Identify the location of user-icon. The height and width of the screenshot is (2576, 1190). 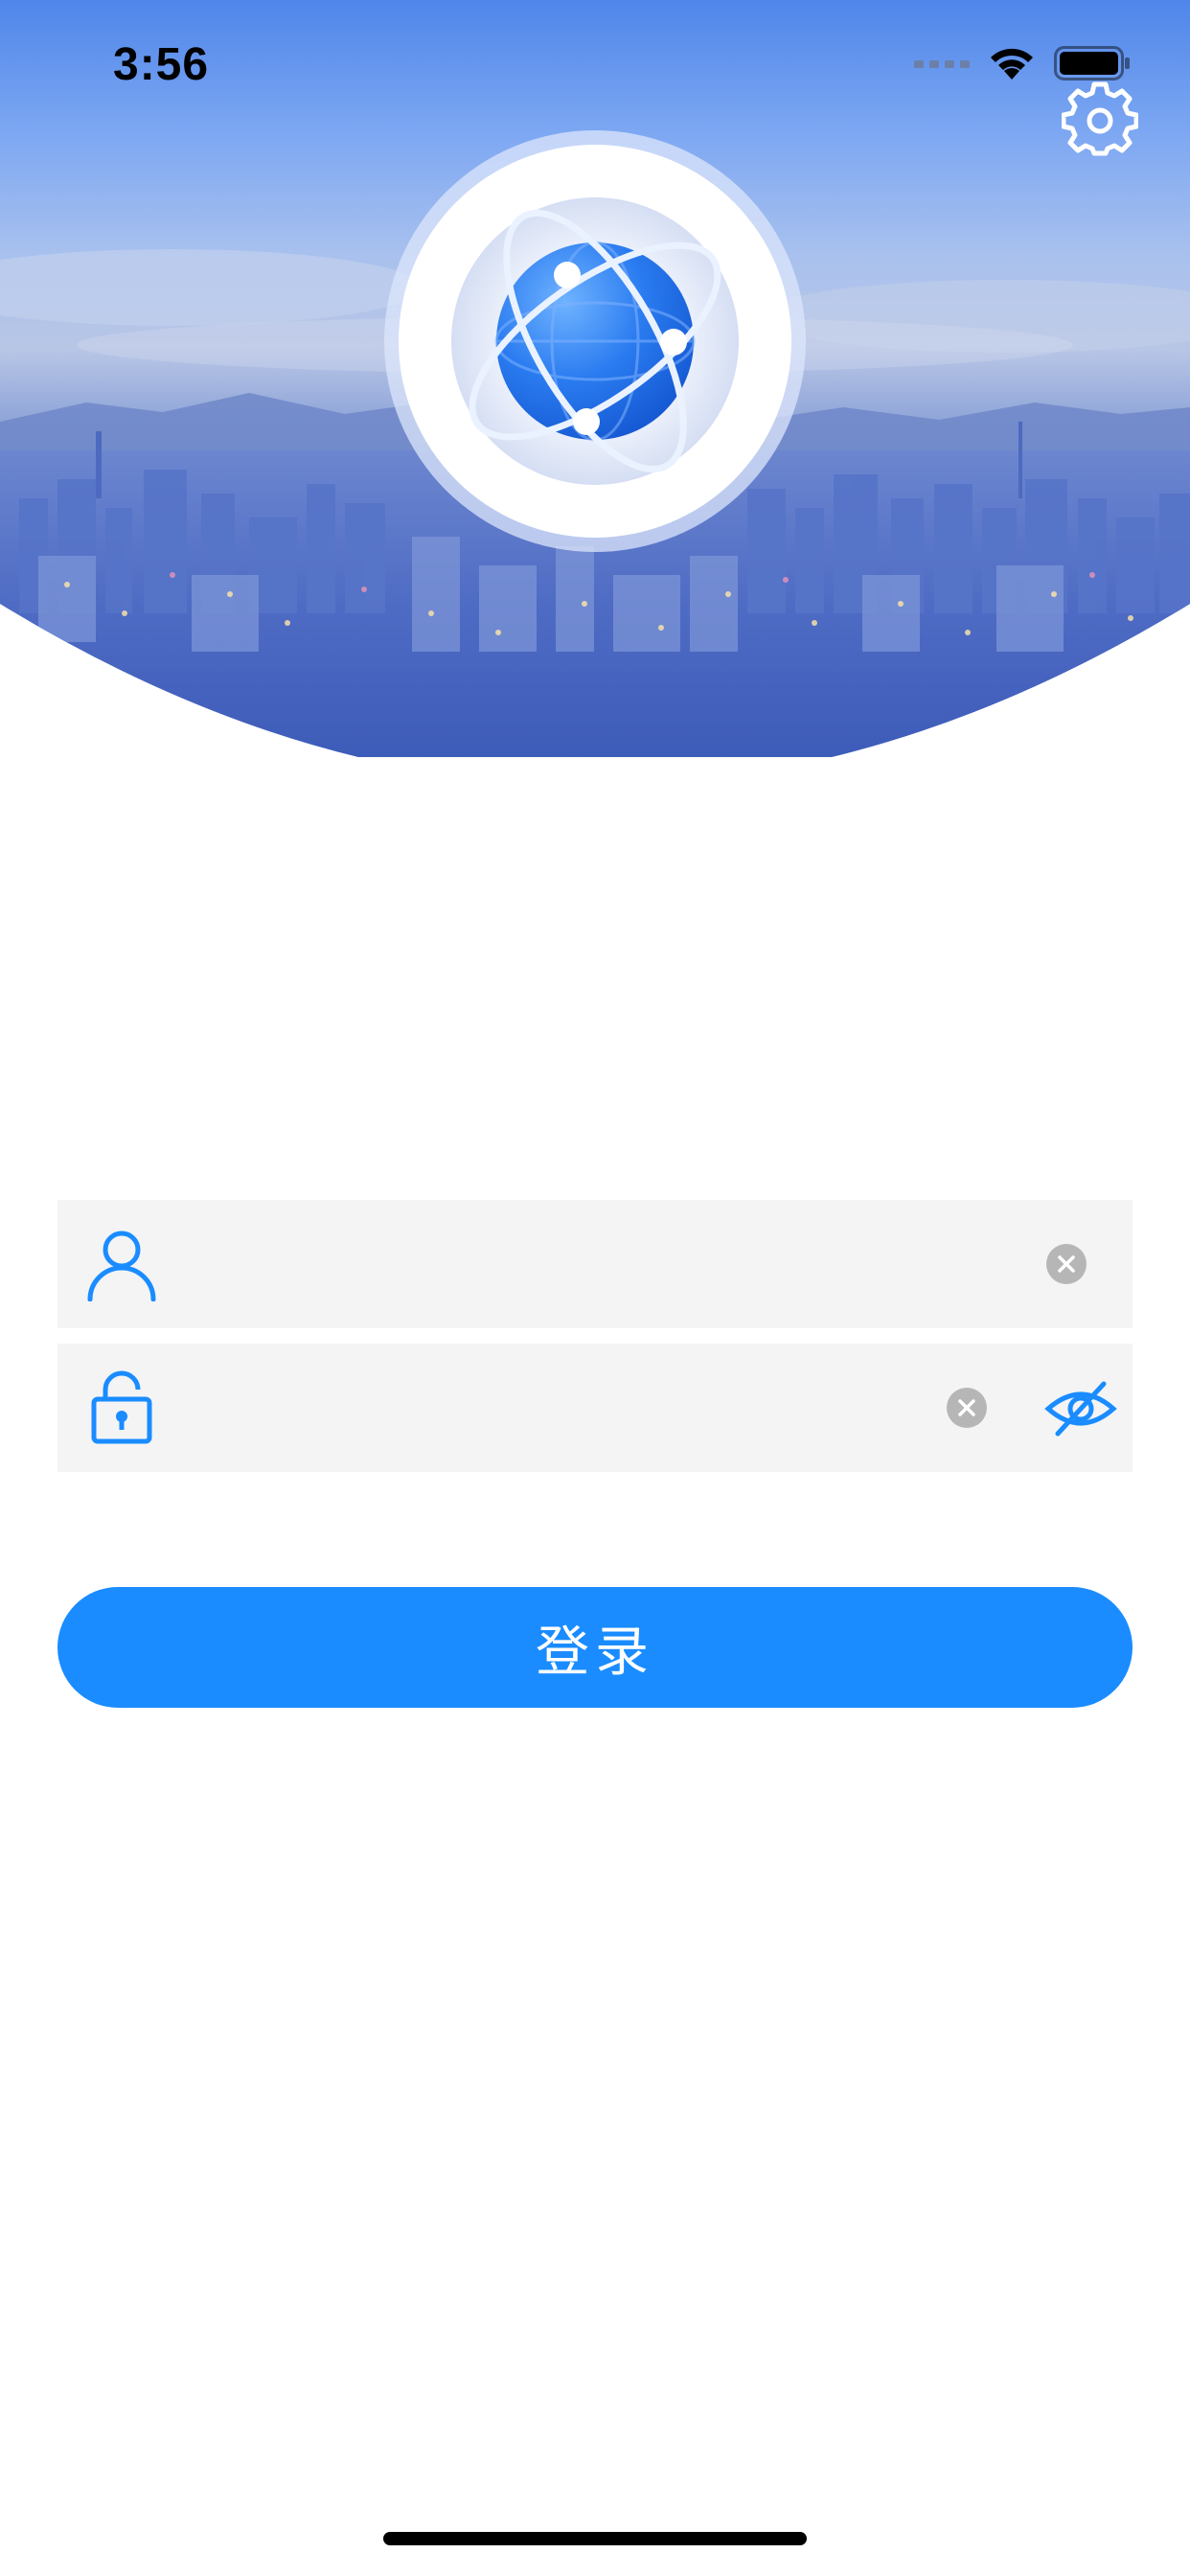
(122, 1265).